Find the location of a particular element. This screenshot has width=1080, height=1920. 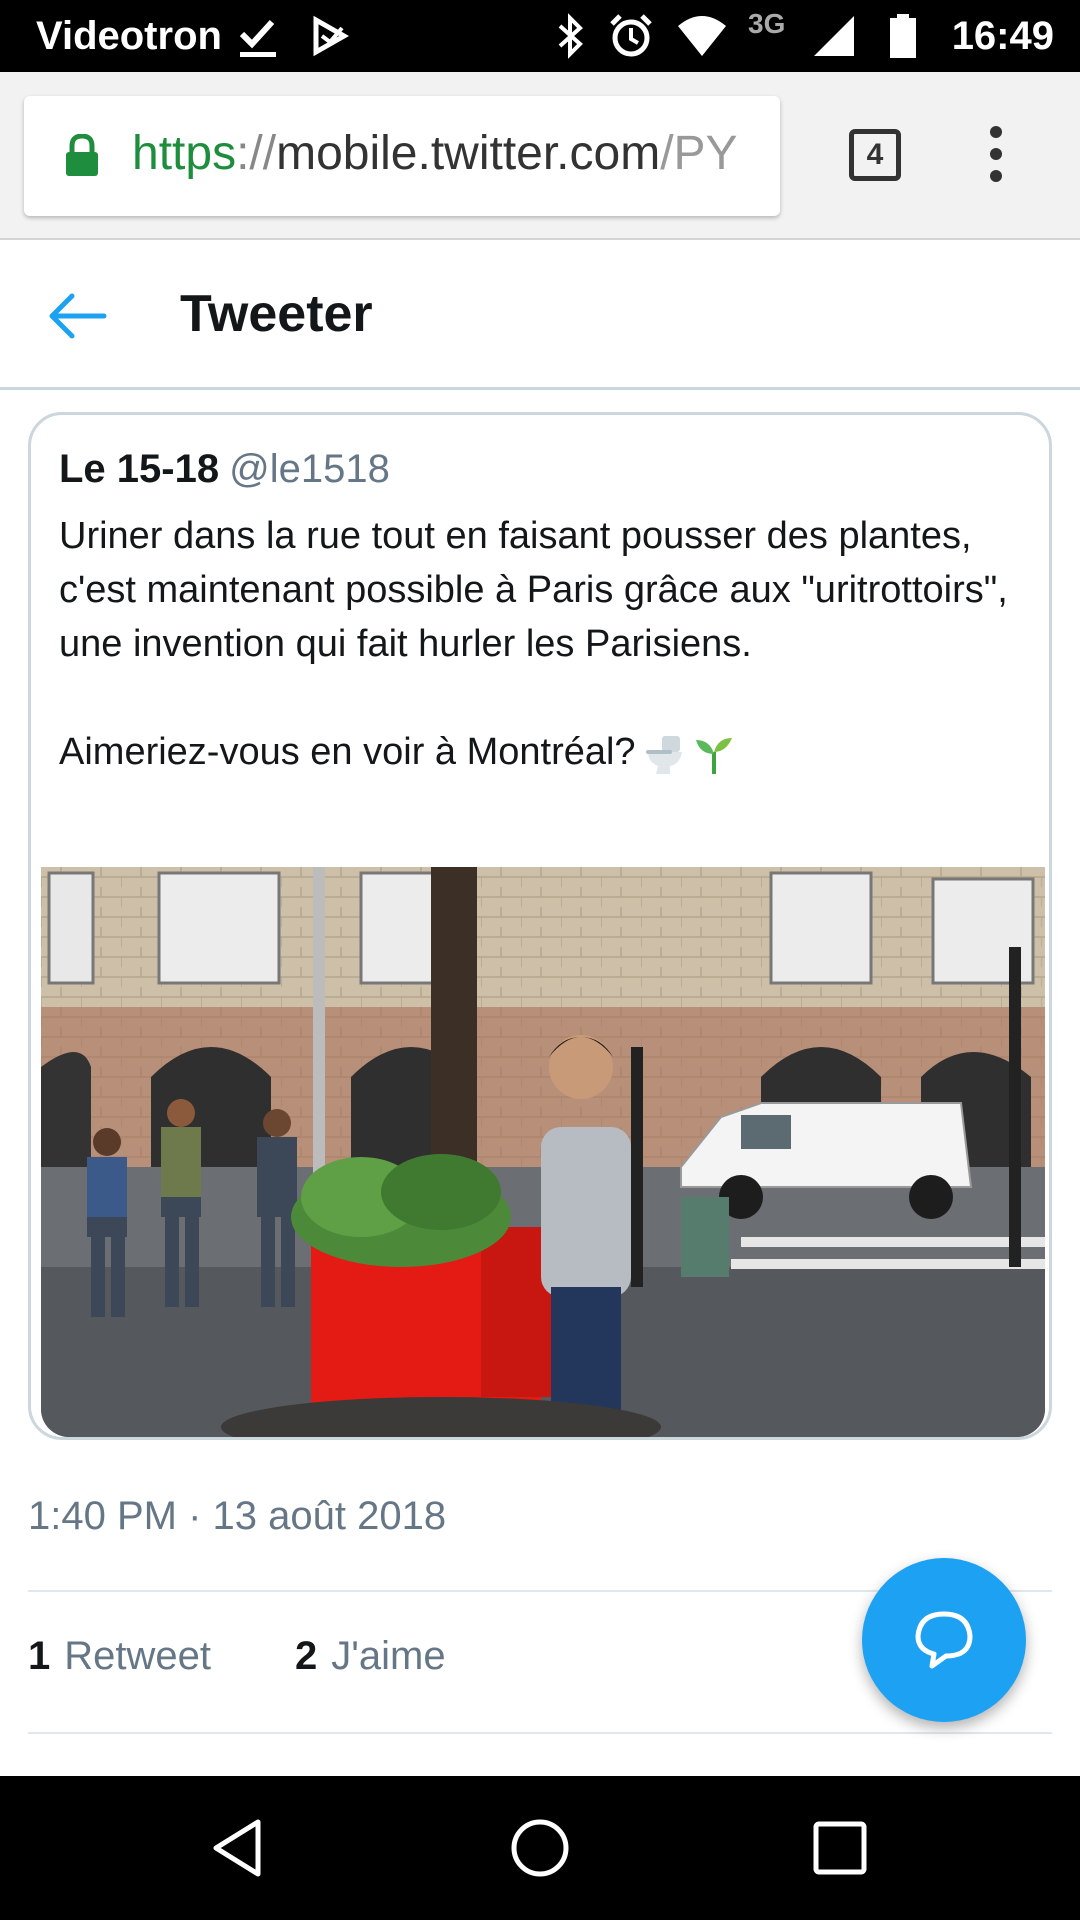

retweet-stat: 1 Retweet is located at coordinates (119, 1656).